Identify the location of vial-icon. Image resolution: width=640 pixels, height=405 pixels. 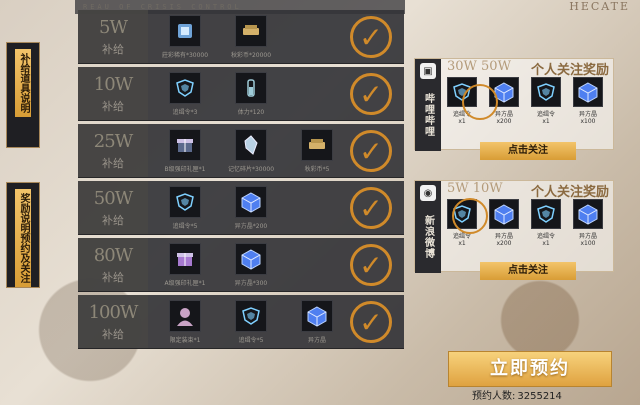
(251, 87).